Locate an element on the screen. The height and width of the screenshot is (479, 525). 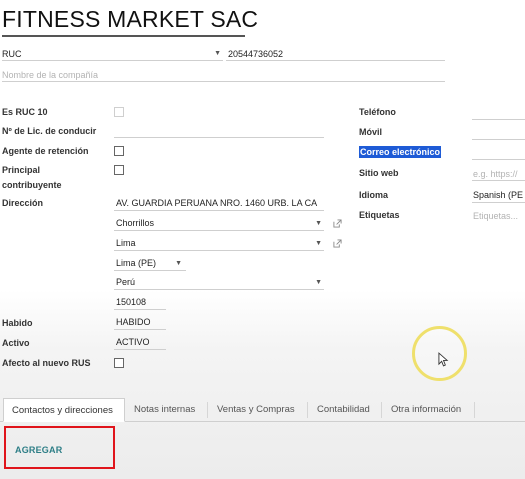
doc-number-input: 20544736052 is located at coordinates (335, 54).